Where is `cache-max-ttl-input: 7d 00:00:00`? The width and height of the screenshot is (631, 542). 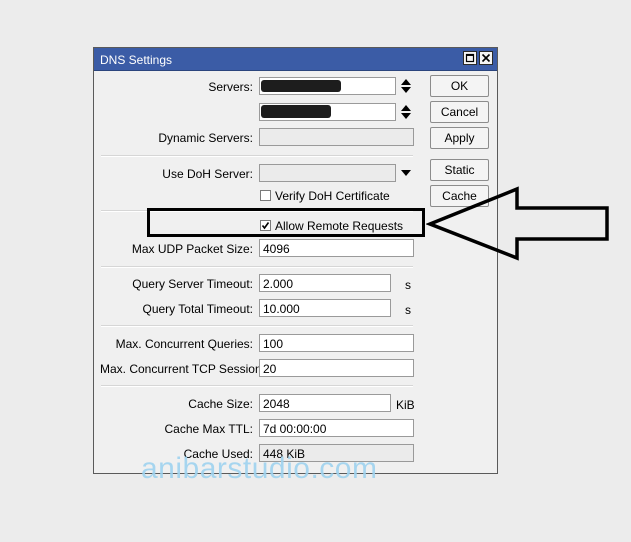 cache-max-ttl-input: 7d 00:00:00 is located at coordinates (336, 428).